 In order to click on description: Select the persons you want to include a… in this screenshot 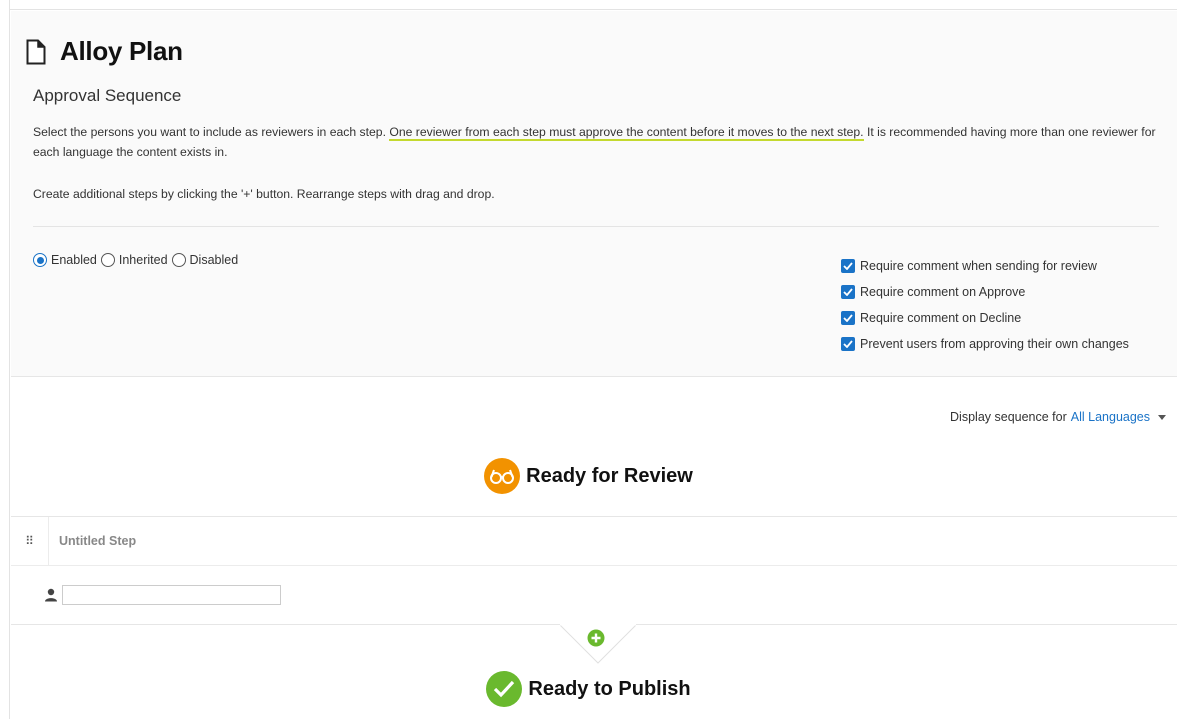, I will do `click(598, 142)`.